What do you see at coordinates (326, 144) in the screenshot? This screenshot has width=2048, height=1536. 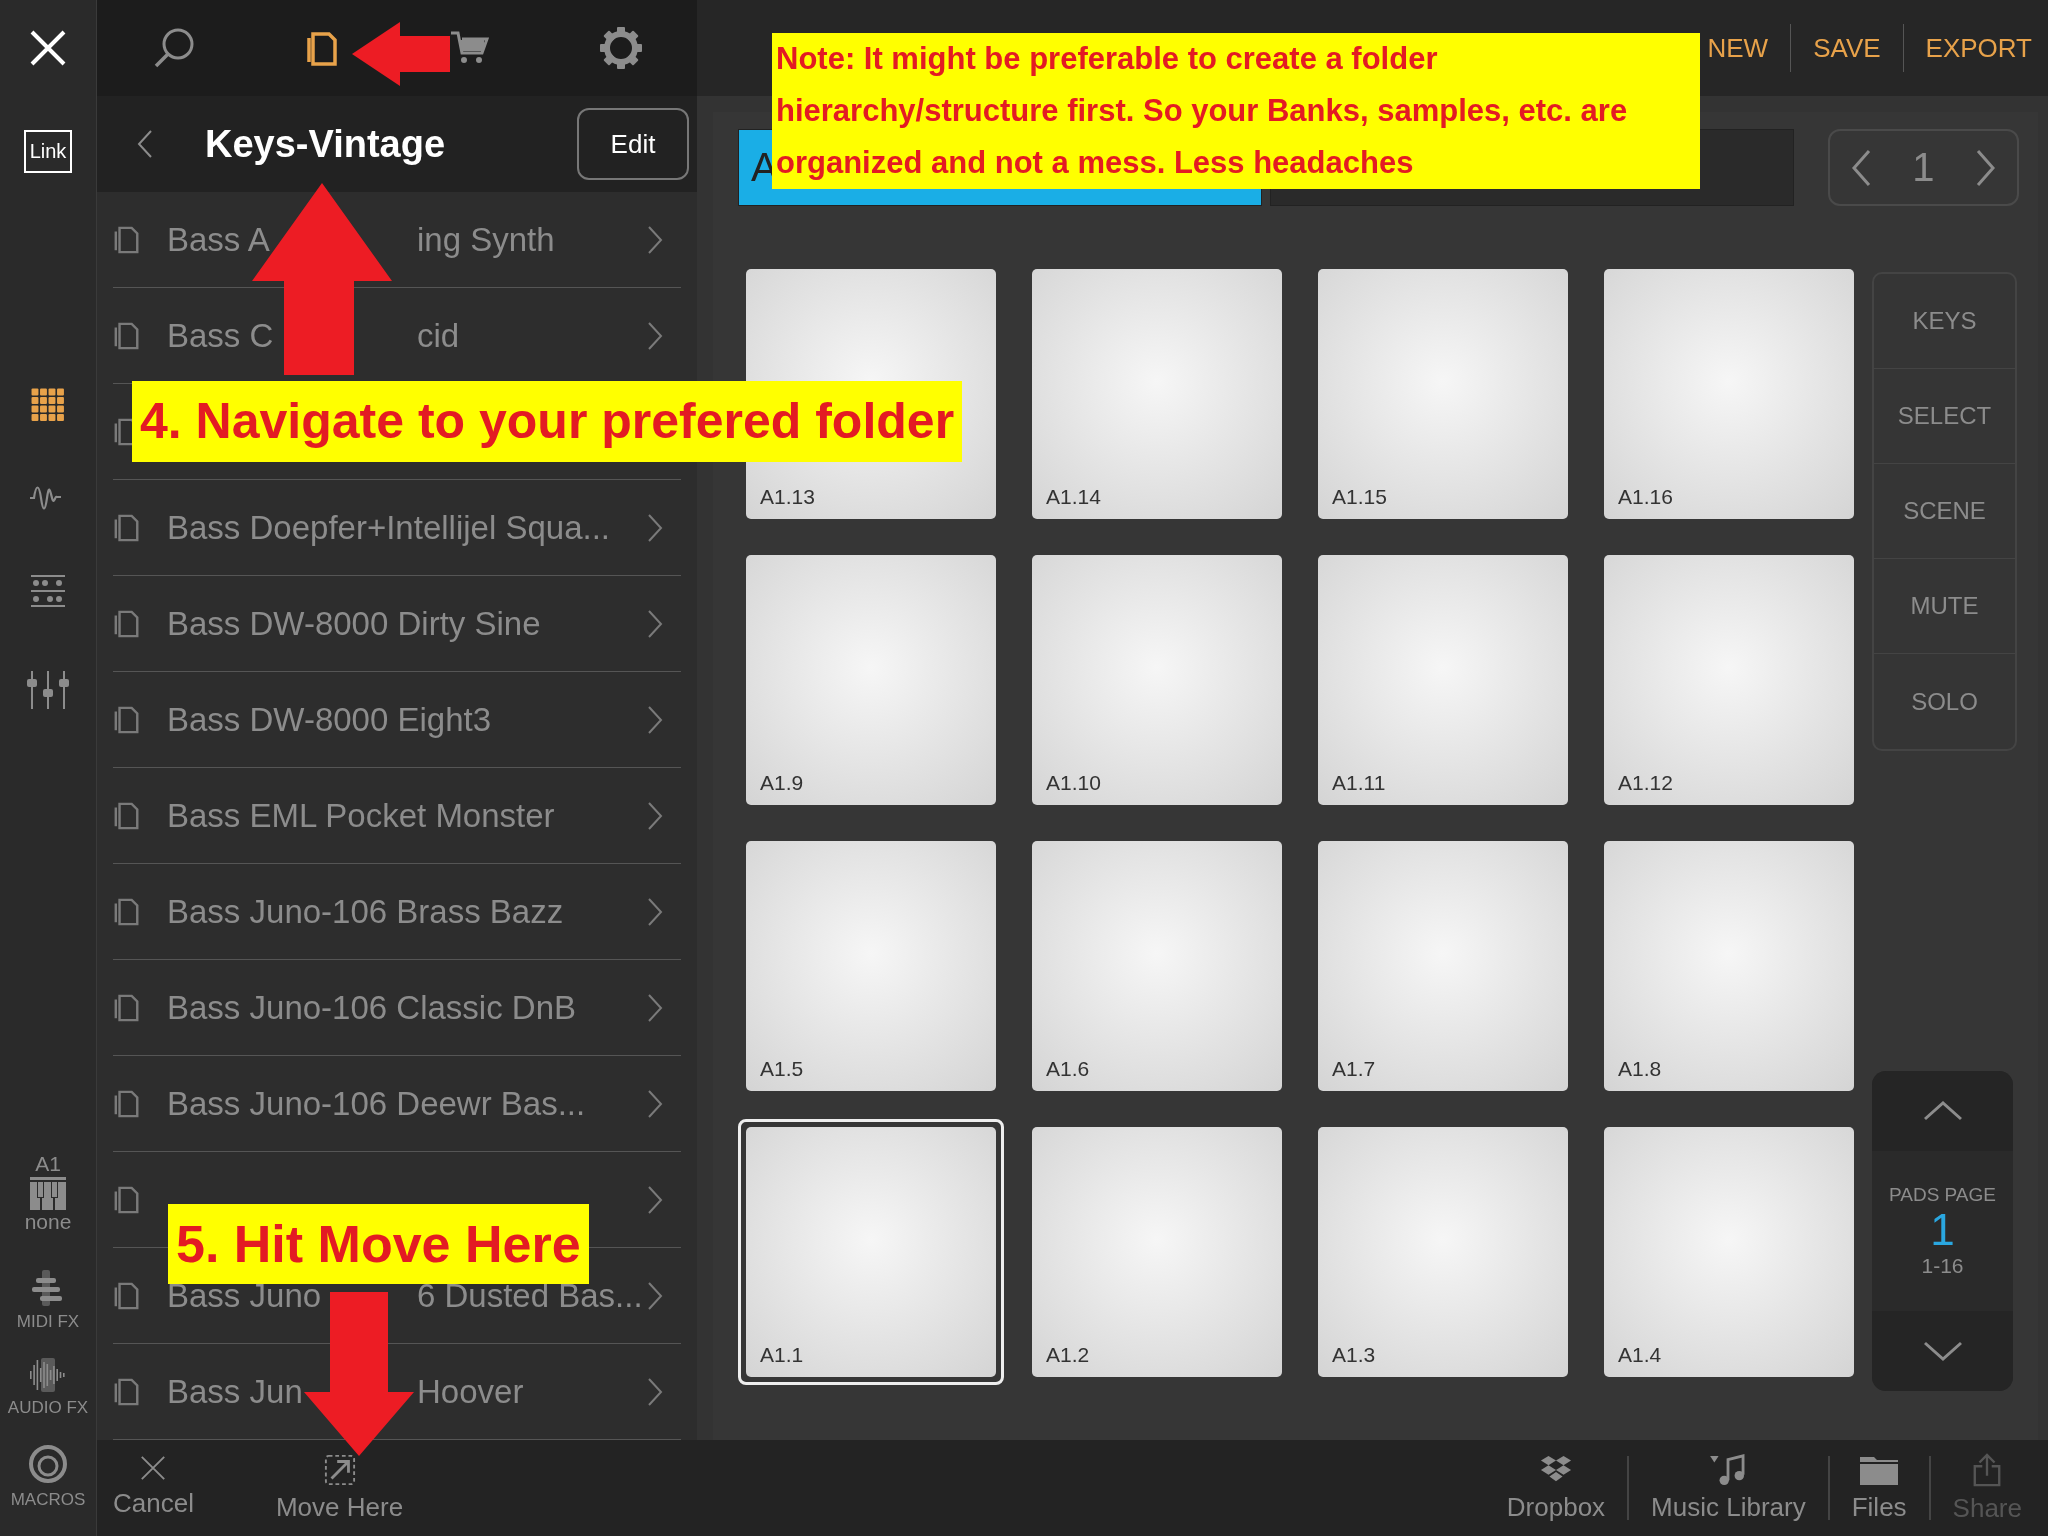 I see `folder-title: Keys-Vintage` at bounding box center [326, 144].